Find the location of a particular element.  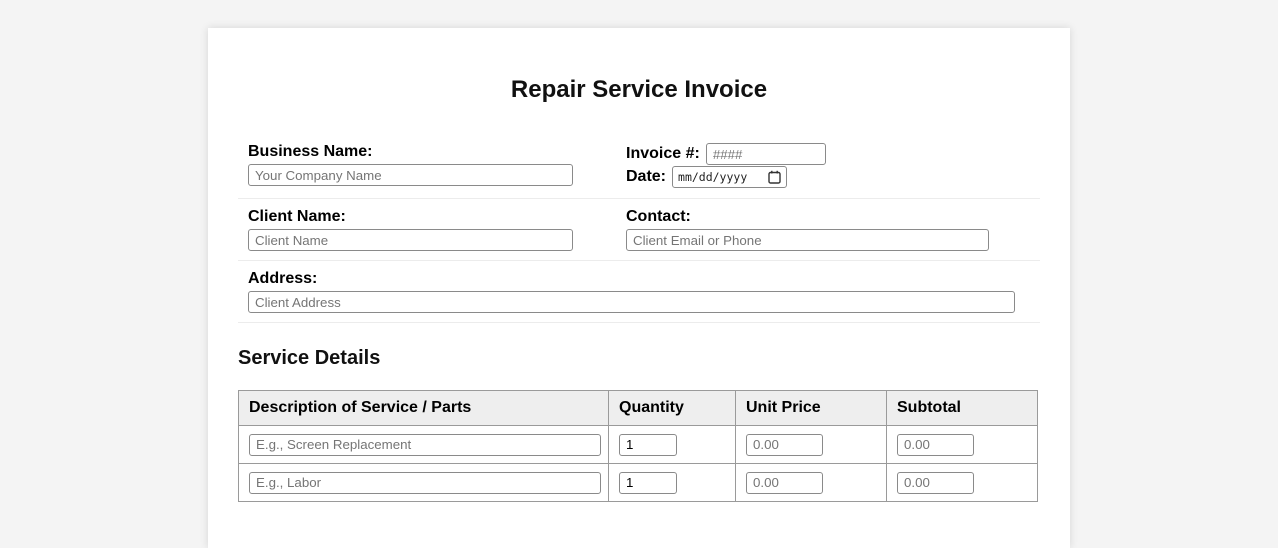

client-name-input is located at coordinates (410, 240).